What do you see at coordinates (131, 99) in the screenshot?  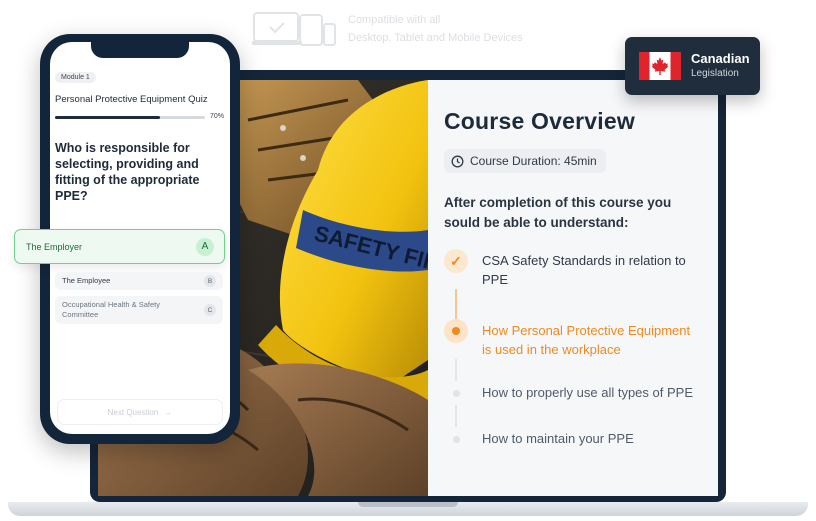 I see `quiz-title: Personal Protective Equipment Quiz` at bounding box center [131, 99].